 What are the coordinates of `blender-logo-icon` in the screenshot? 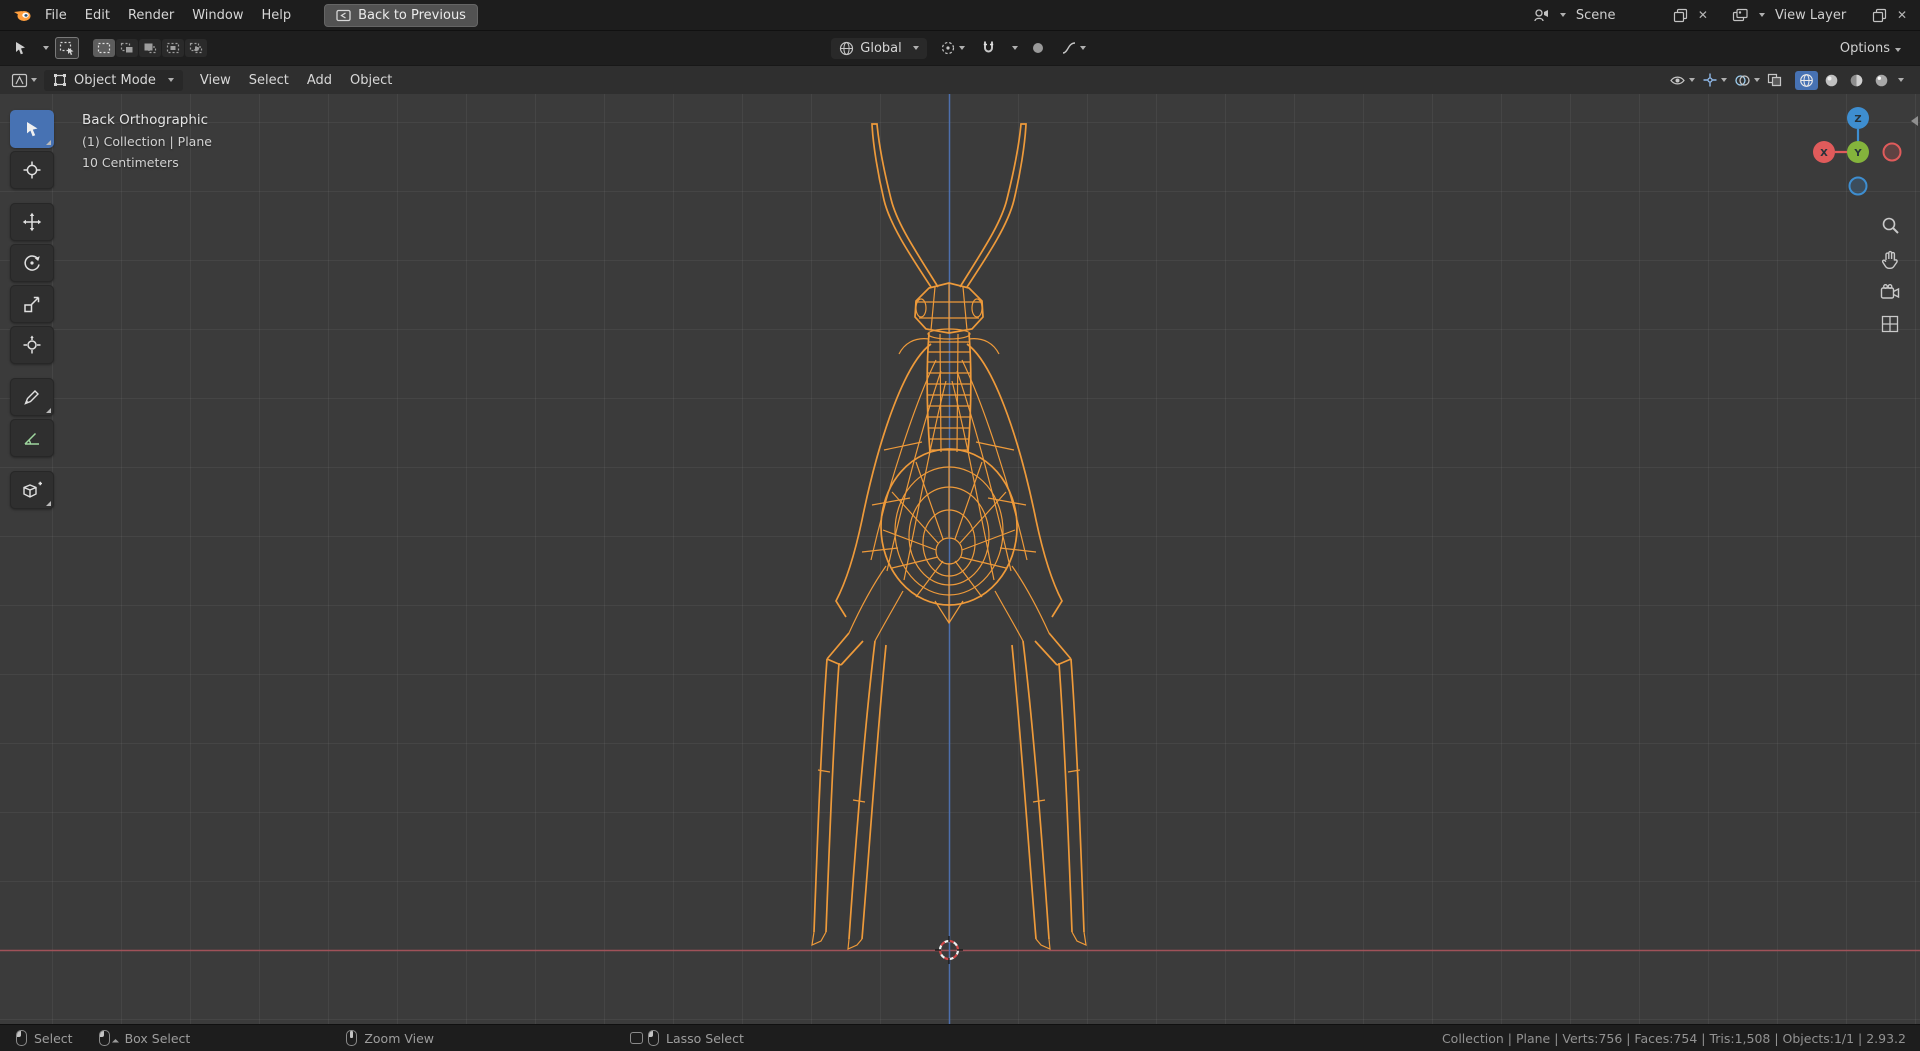 It's located at (23, 15).